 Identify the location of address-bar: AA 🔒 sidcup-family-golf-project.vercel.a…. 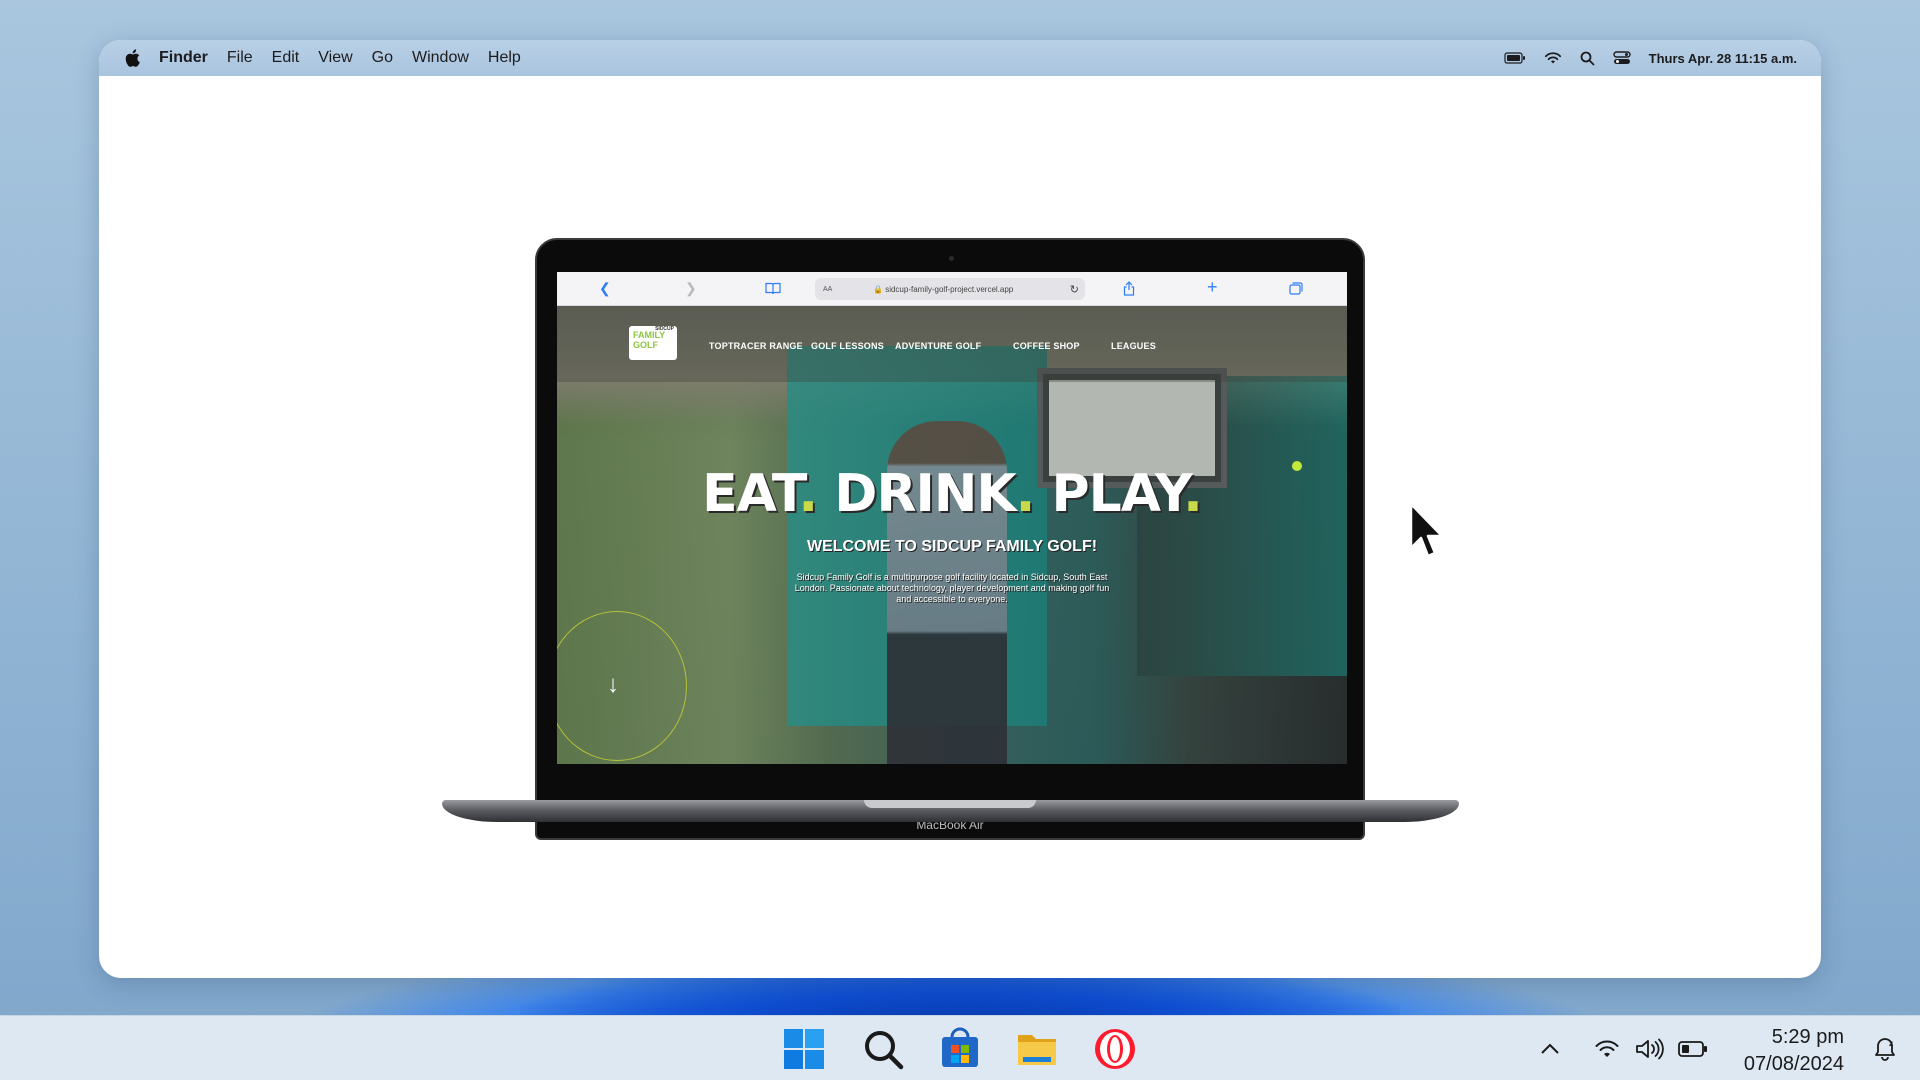
(950, 289).